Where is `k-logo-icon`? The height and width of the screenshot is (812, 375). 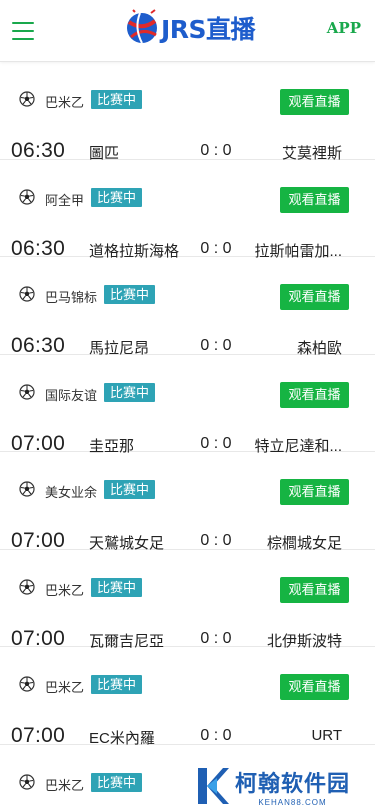
k-logo-icon is located at coordinates (213, 786).